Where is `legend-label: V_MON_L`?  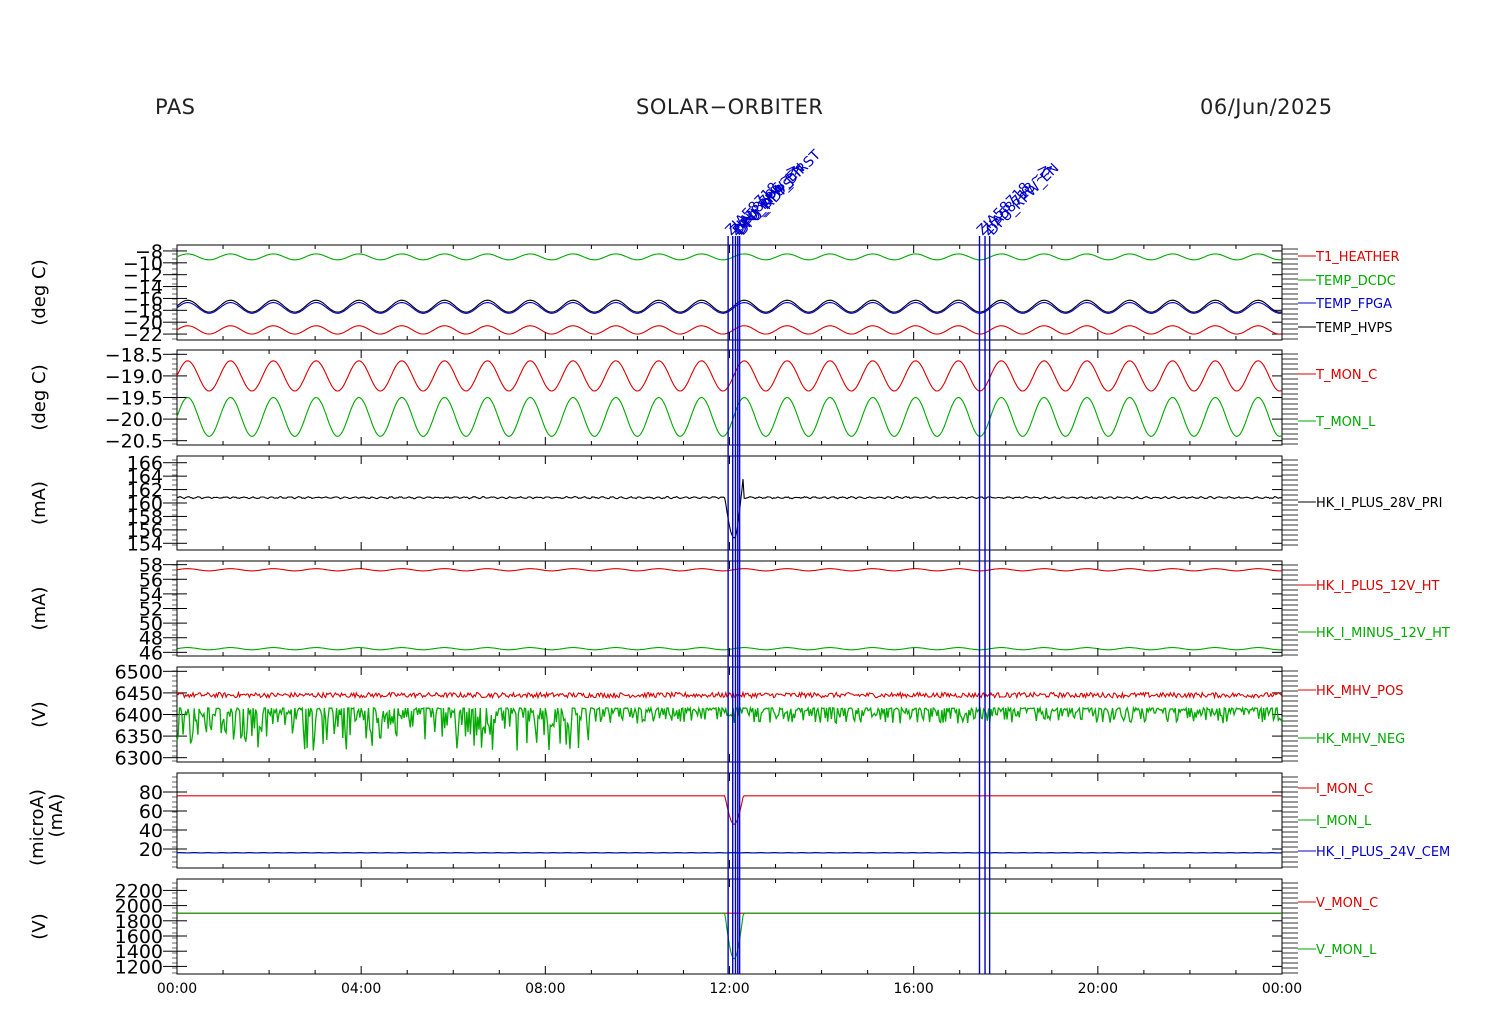
legend-label: V_MON_L is located at coordinates (1346, 950).